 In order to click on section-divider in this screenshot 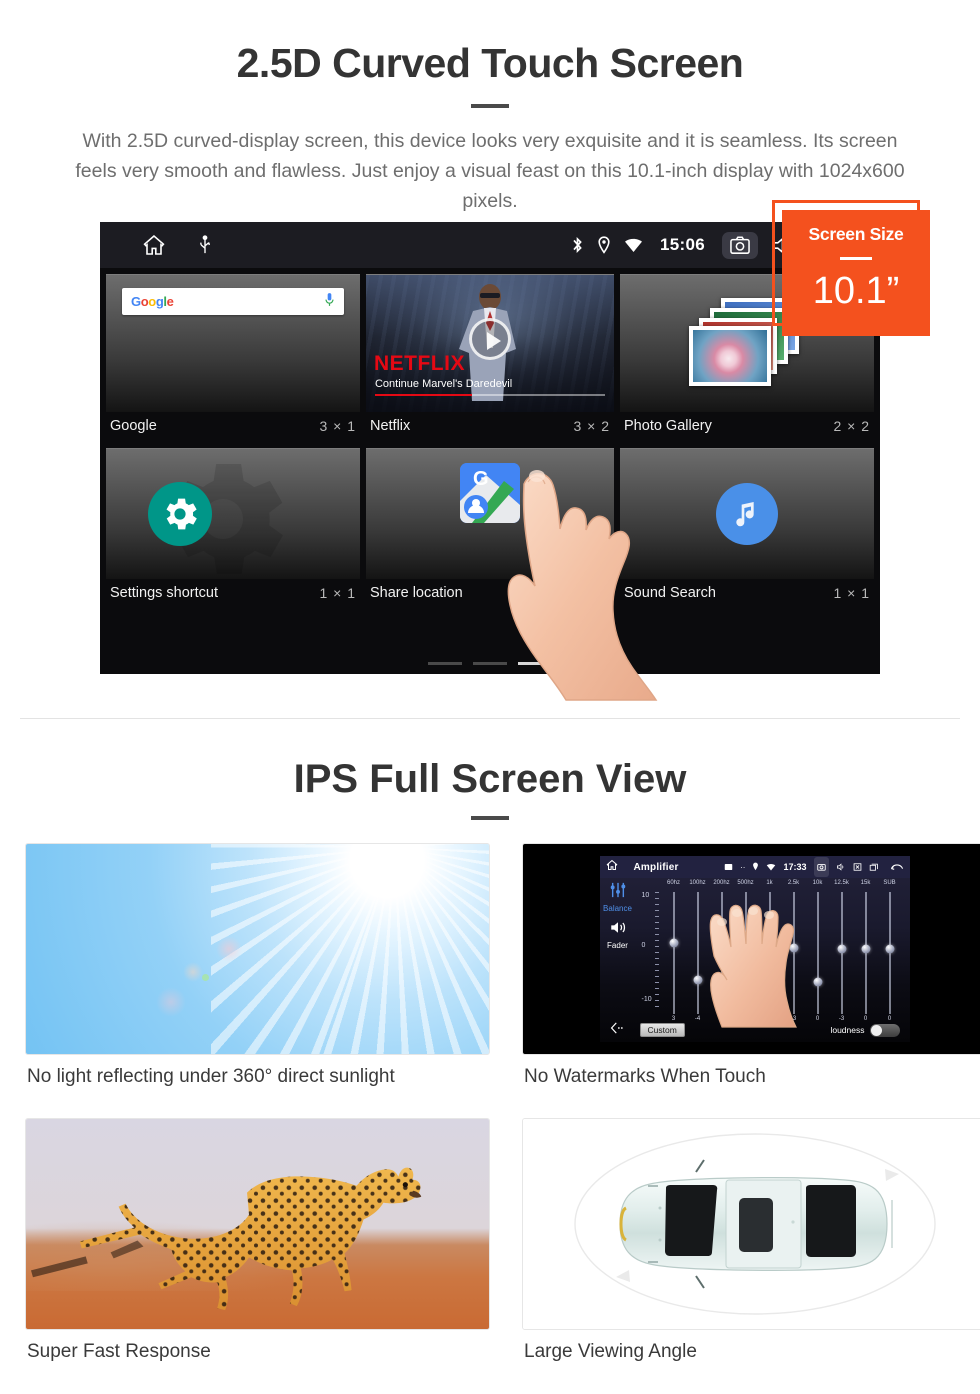, I will do `click(490, 718)`.